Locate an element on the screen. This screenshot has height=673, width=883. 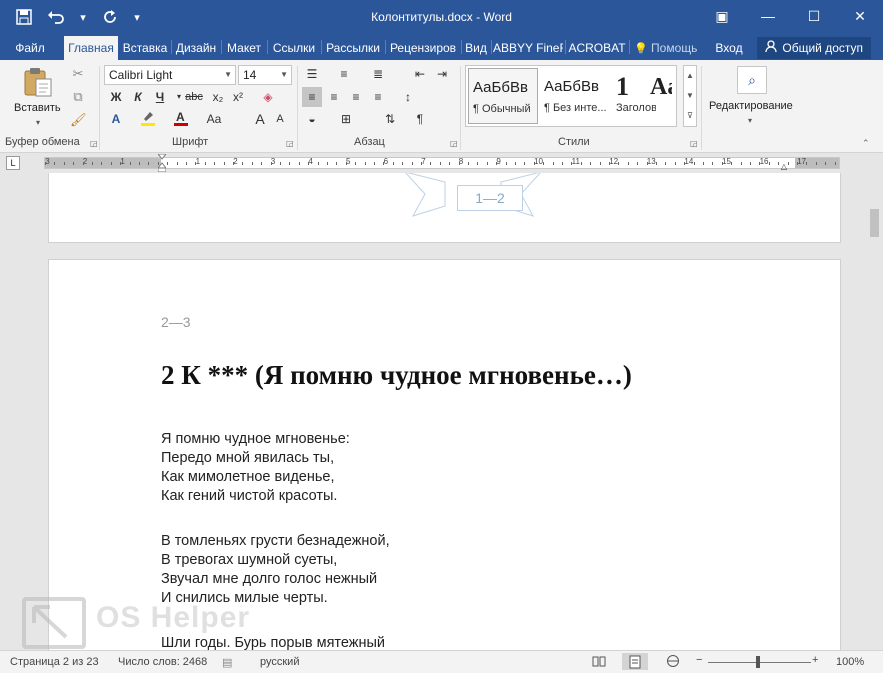
highlight-icon is located at coordinates (148, 119).